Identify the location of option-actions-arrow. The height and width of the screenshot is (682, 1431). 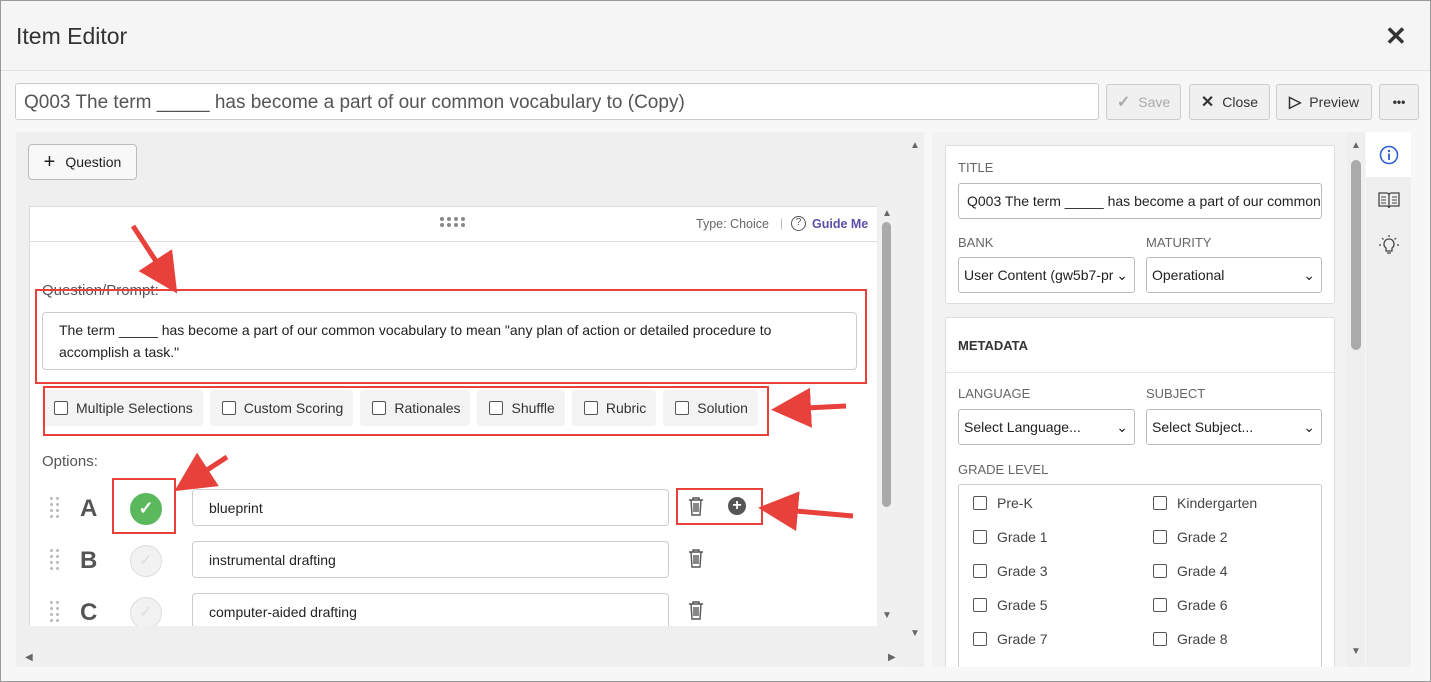
(806, 511).